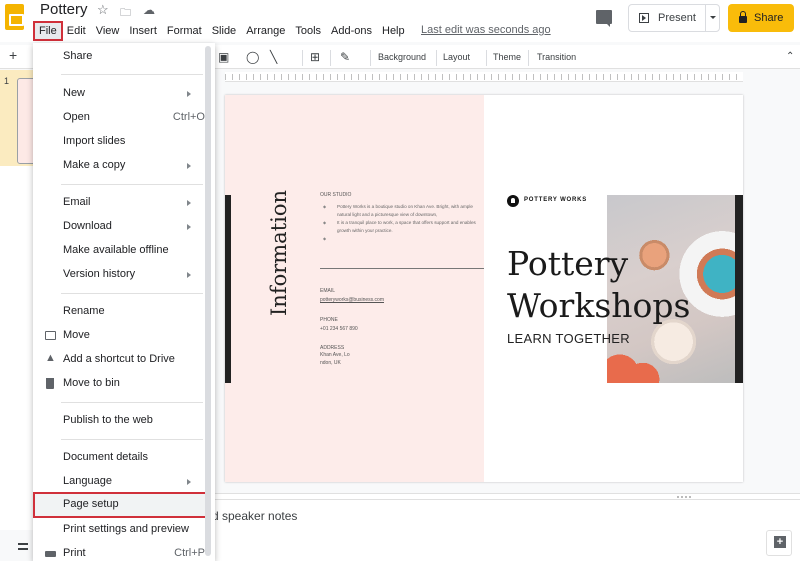 The width and height of the screenshot is (800, 561). What do you see at coordinates (335, 355) in the screenshot?
I see `address-line-1: Khan Ave, Lo` at bounding box center [335, 355].